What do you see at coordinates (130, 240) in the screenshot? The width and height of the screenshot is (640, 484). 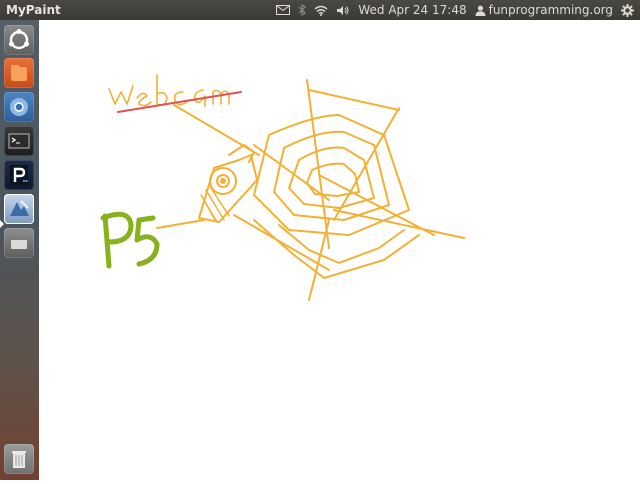 I see `p5-handwriting` at bounding box center [130, 240].